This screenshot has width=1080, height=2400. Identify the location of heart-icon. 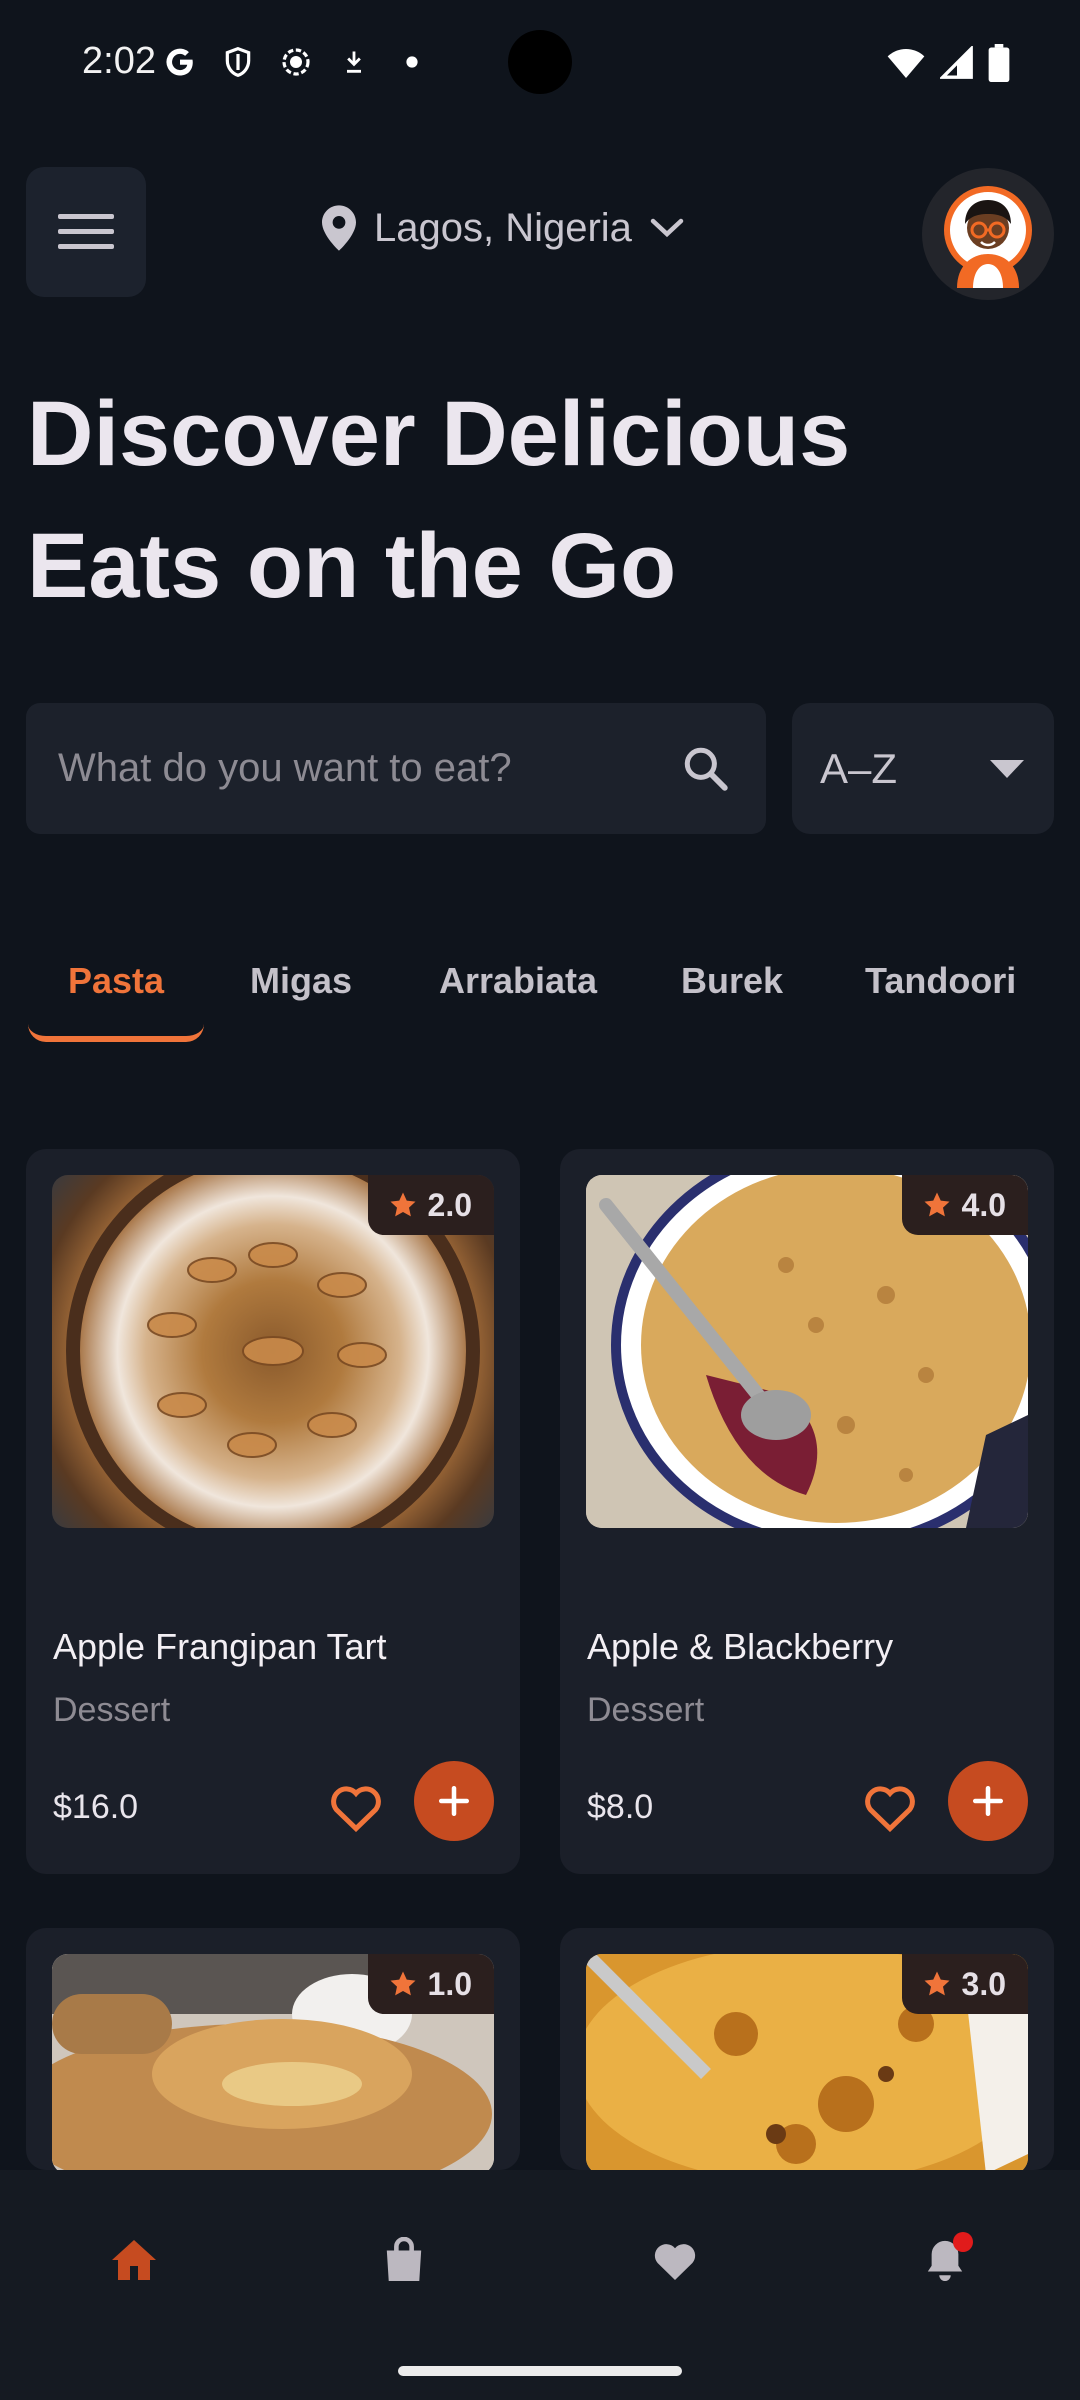
(675, 2262).